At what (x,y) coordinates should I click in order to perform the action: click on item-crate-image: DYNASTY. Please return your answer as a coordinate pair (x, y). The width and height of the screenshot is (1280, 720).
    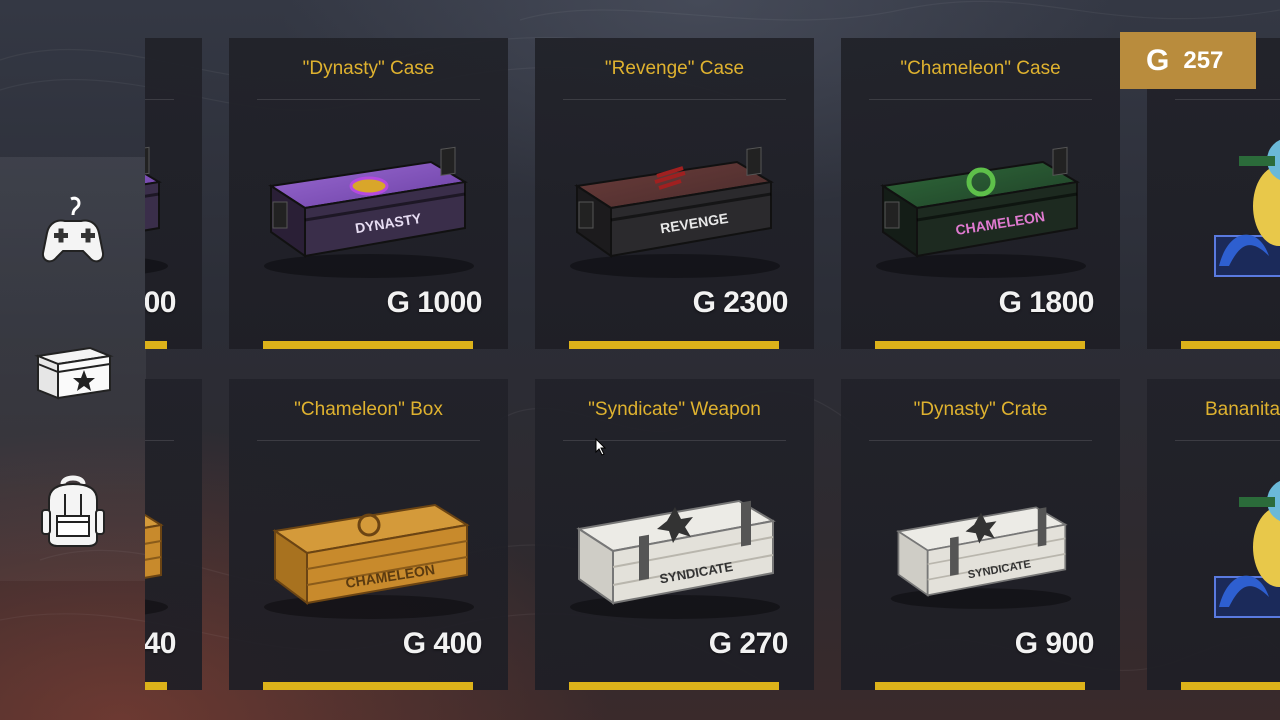
    Looking at the image, I should click on (368, 201).